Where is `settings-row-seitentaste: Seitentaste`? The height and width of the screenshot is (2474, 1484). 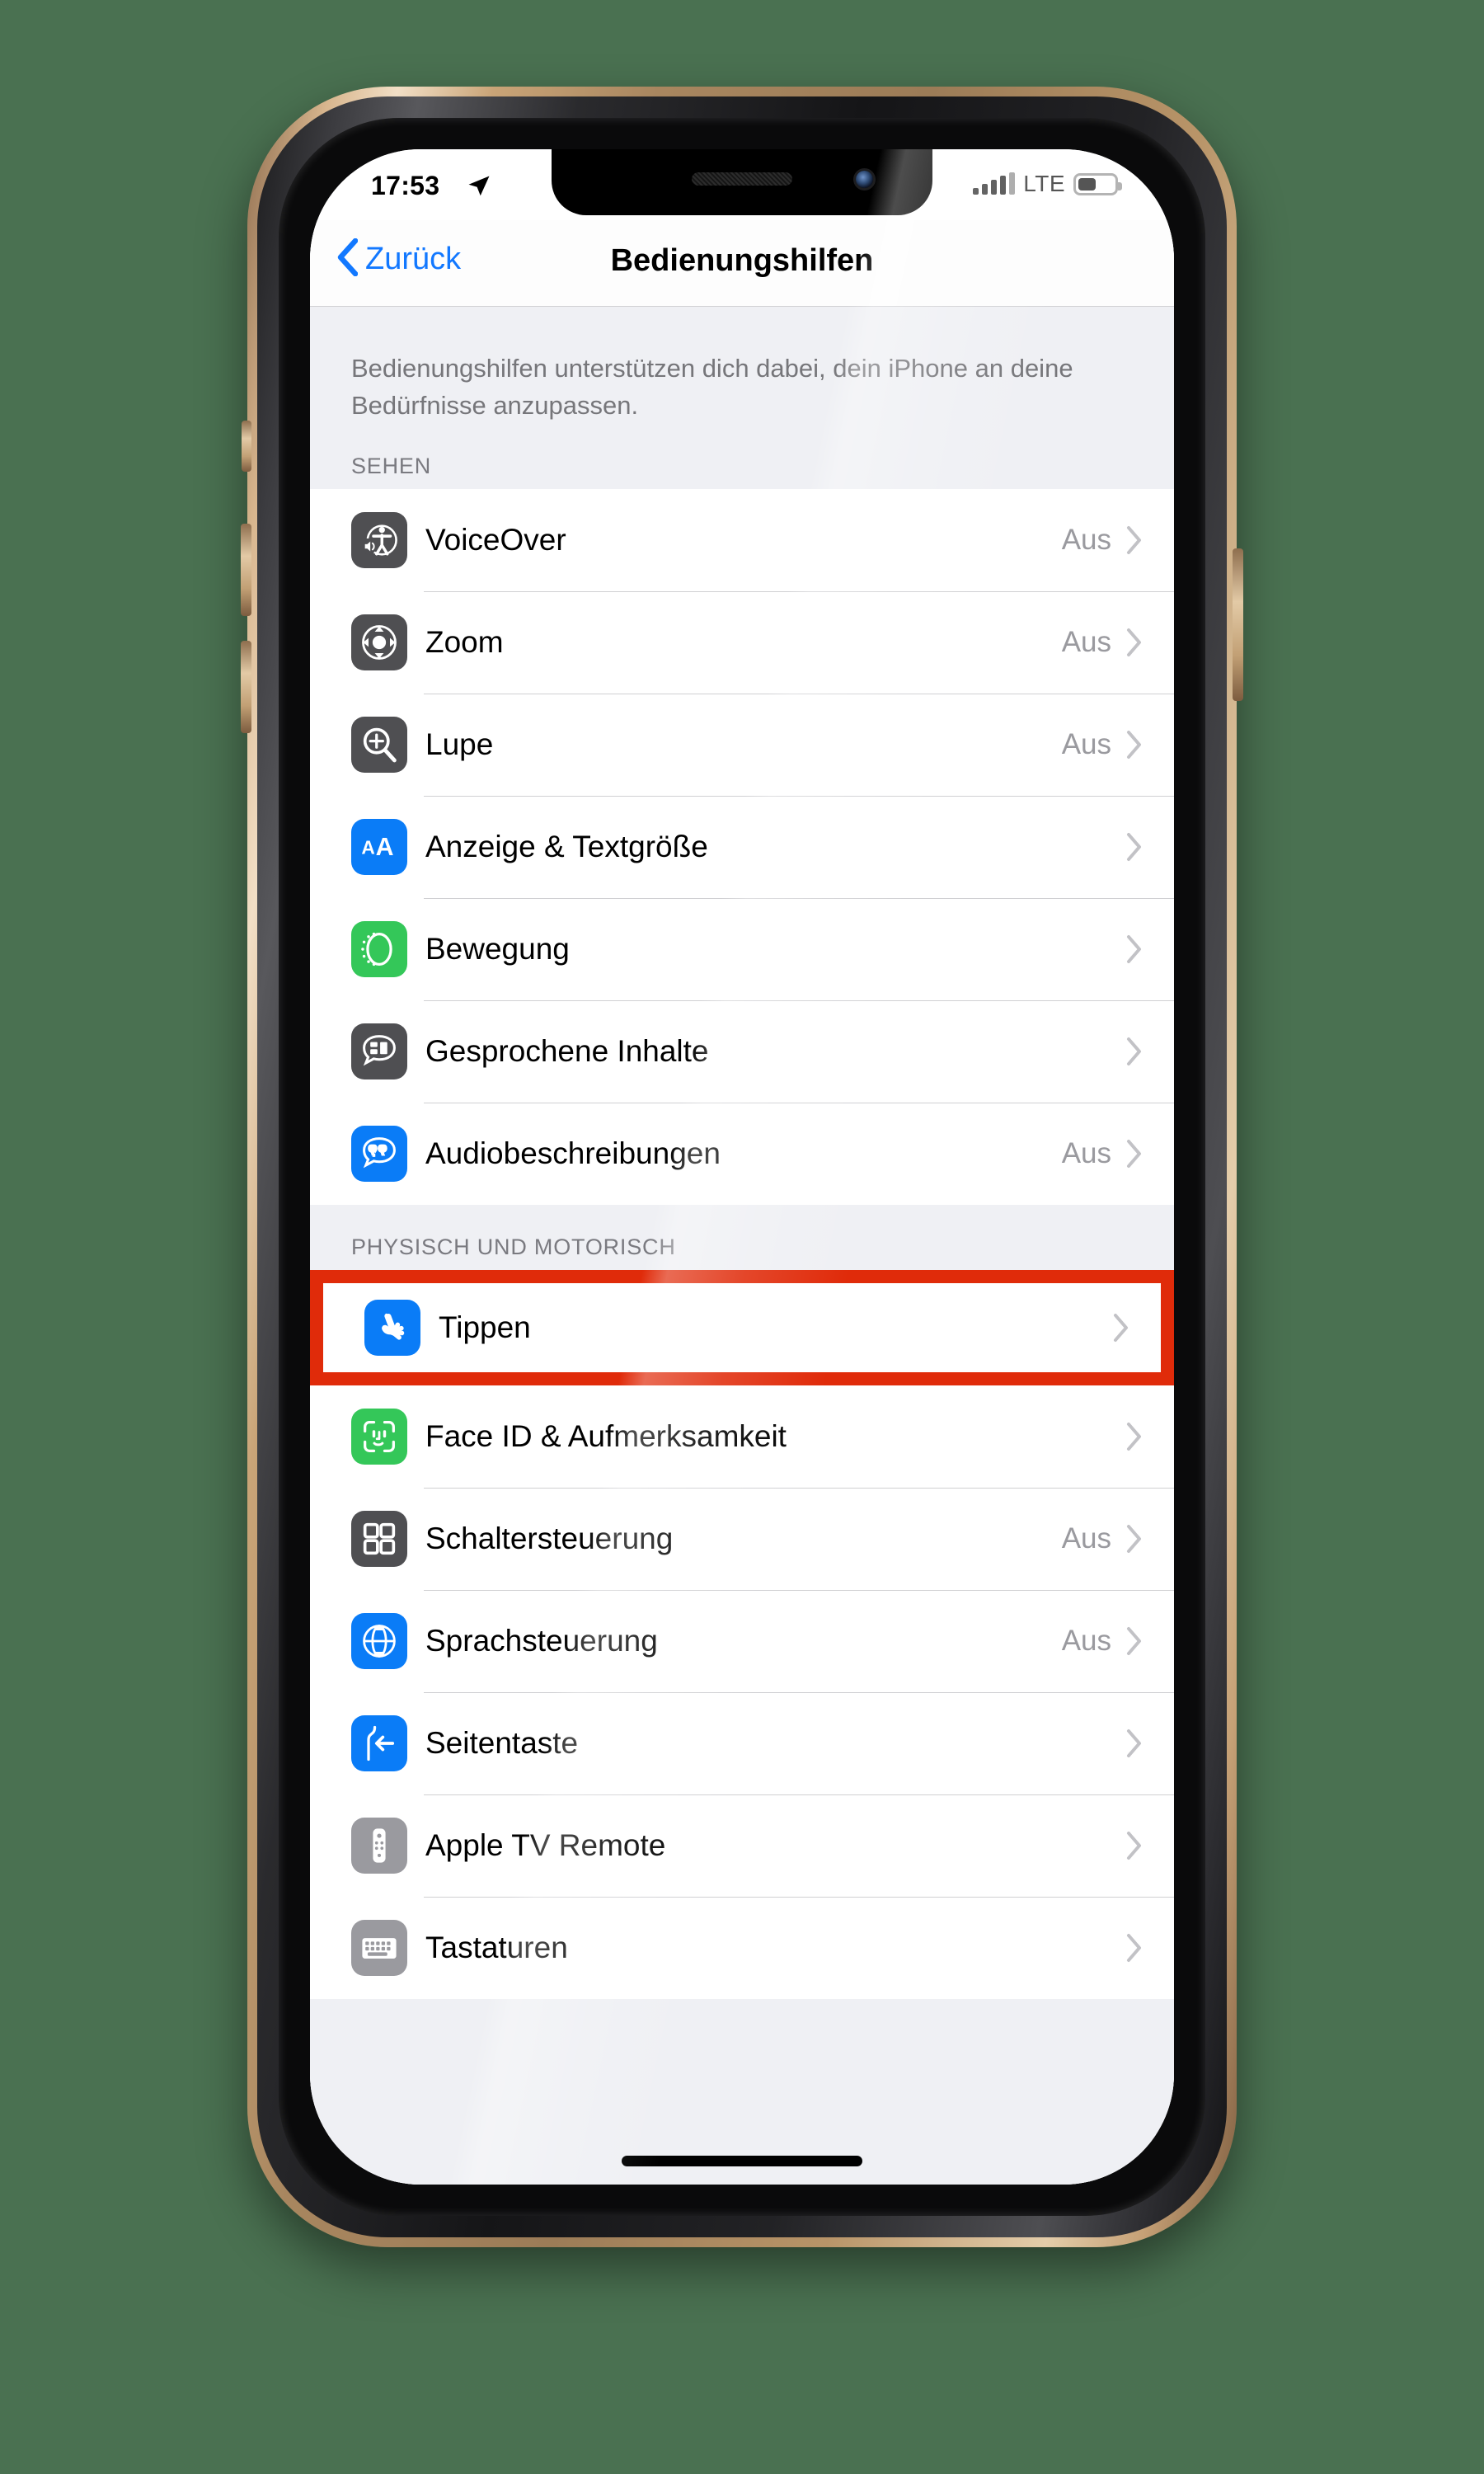
settings-row-seitentaste: Seitentaste is located at coordinates (742, 1743).